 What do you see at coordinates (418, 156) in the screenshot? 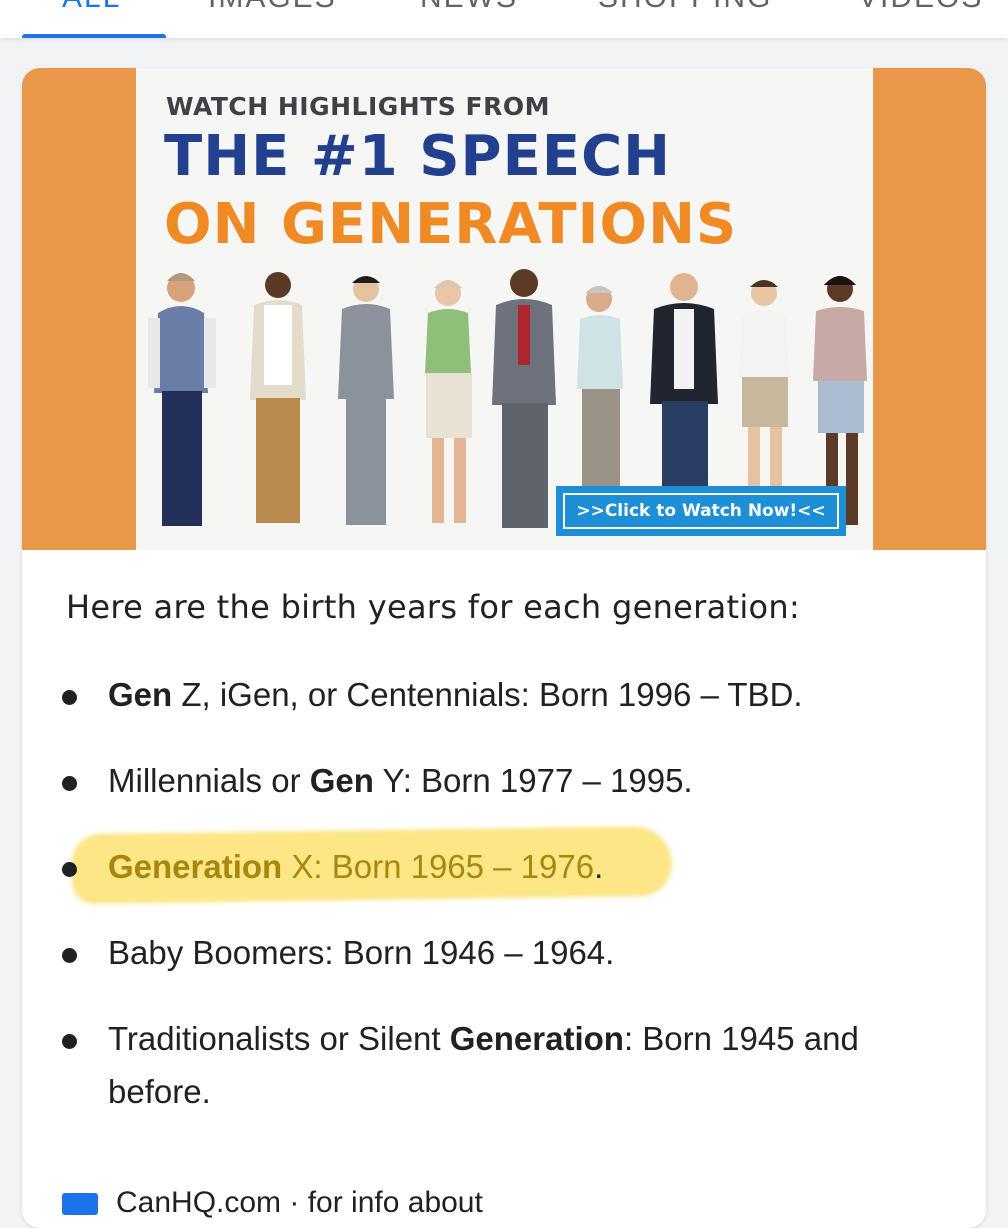
I see `banner-title-line1: THE #1 SPEECH` at bounding box center [418, 156].